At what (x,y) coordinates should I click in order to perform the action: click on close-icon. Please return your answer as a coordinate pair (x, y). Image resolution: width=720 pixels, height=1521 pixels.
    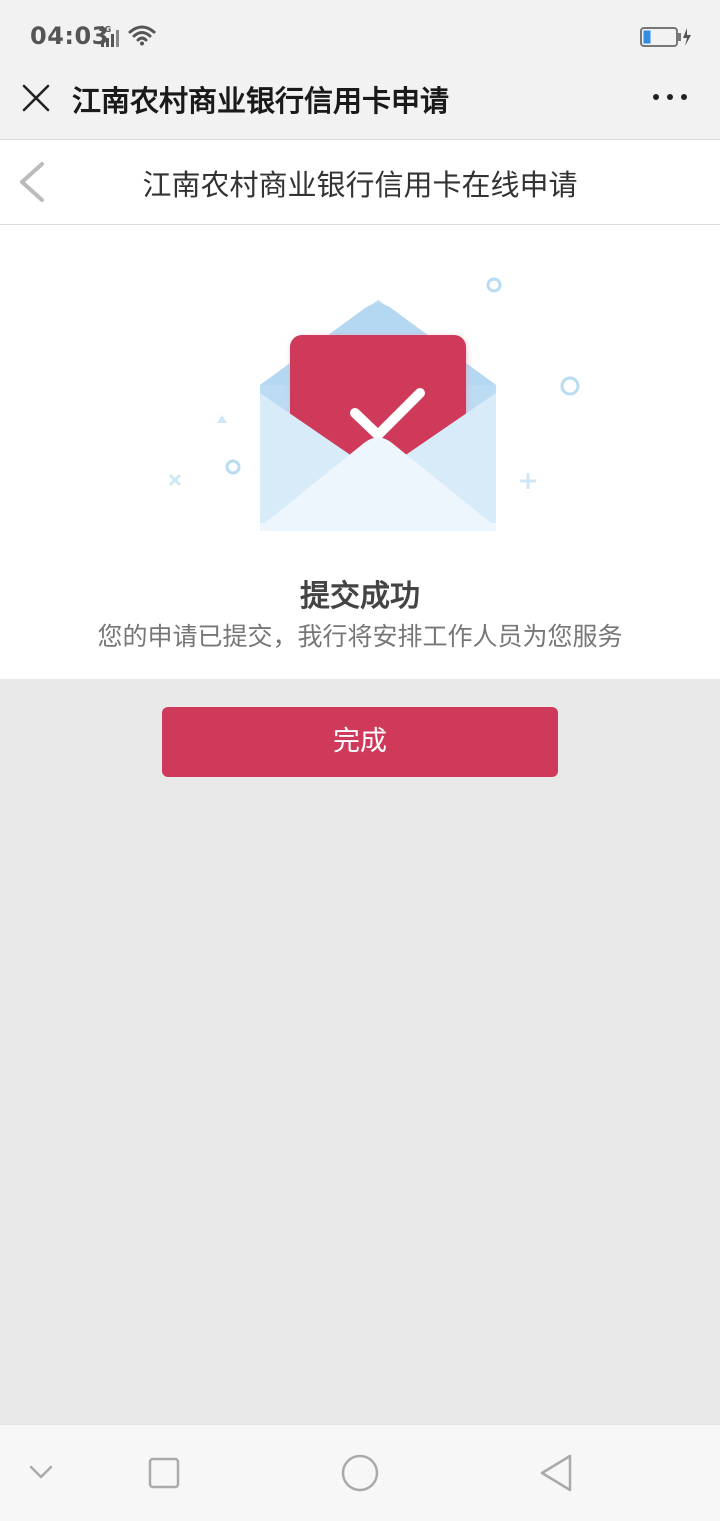
    Looking at the image, I should click on (36, 98).